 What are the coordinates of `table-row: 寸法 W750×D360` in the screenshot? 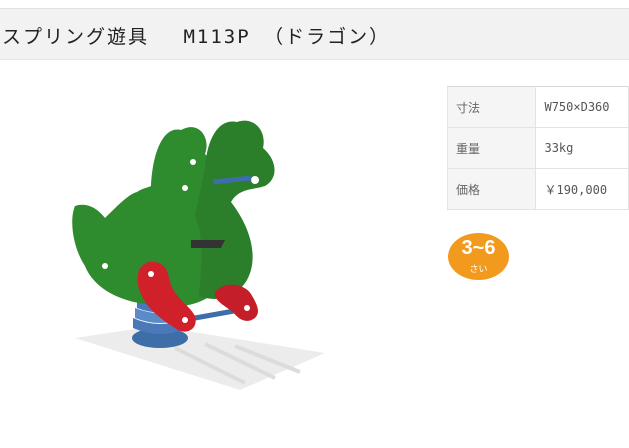 It's located at (537, 107).